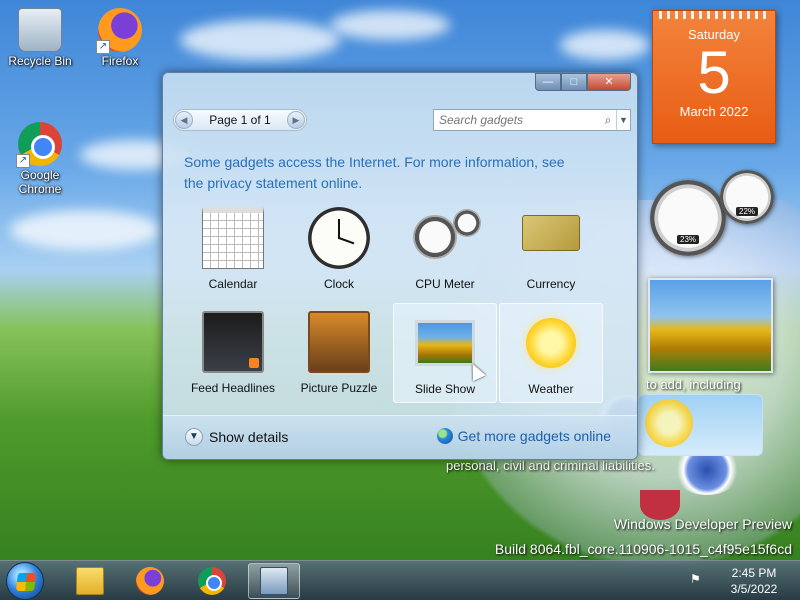 The image size is (800, 600). Describe the element at coordinates (339, 238) in the screenshot. I see `clock-gadget-icon` at that location.